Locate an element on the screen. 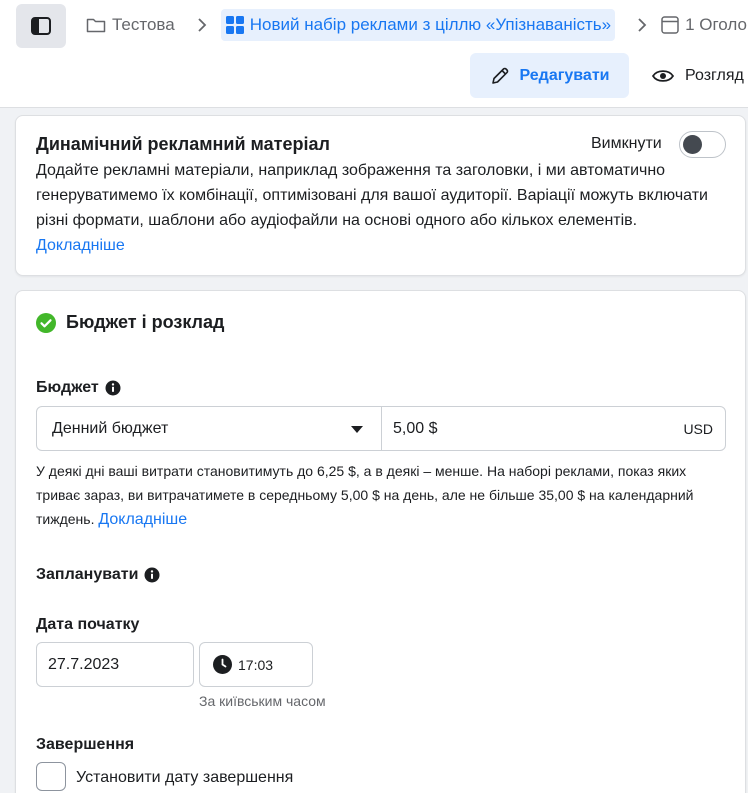  dynamic-creative-toggle is located at coordinates (702, 144).